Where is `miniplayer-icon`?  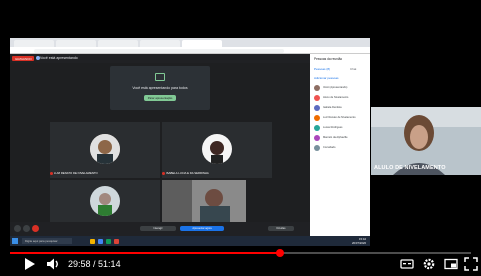 miniplayer-icon is located at coordinates (451, 264).